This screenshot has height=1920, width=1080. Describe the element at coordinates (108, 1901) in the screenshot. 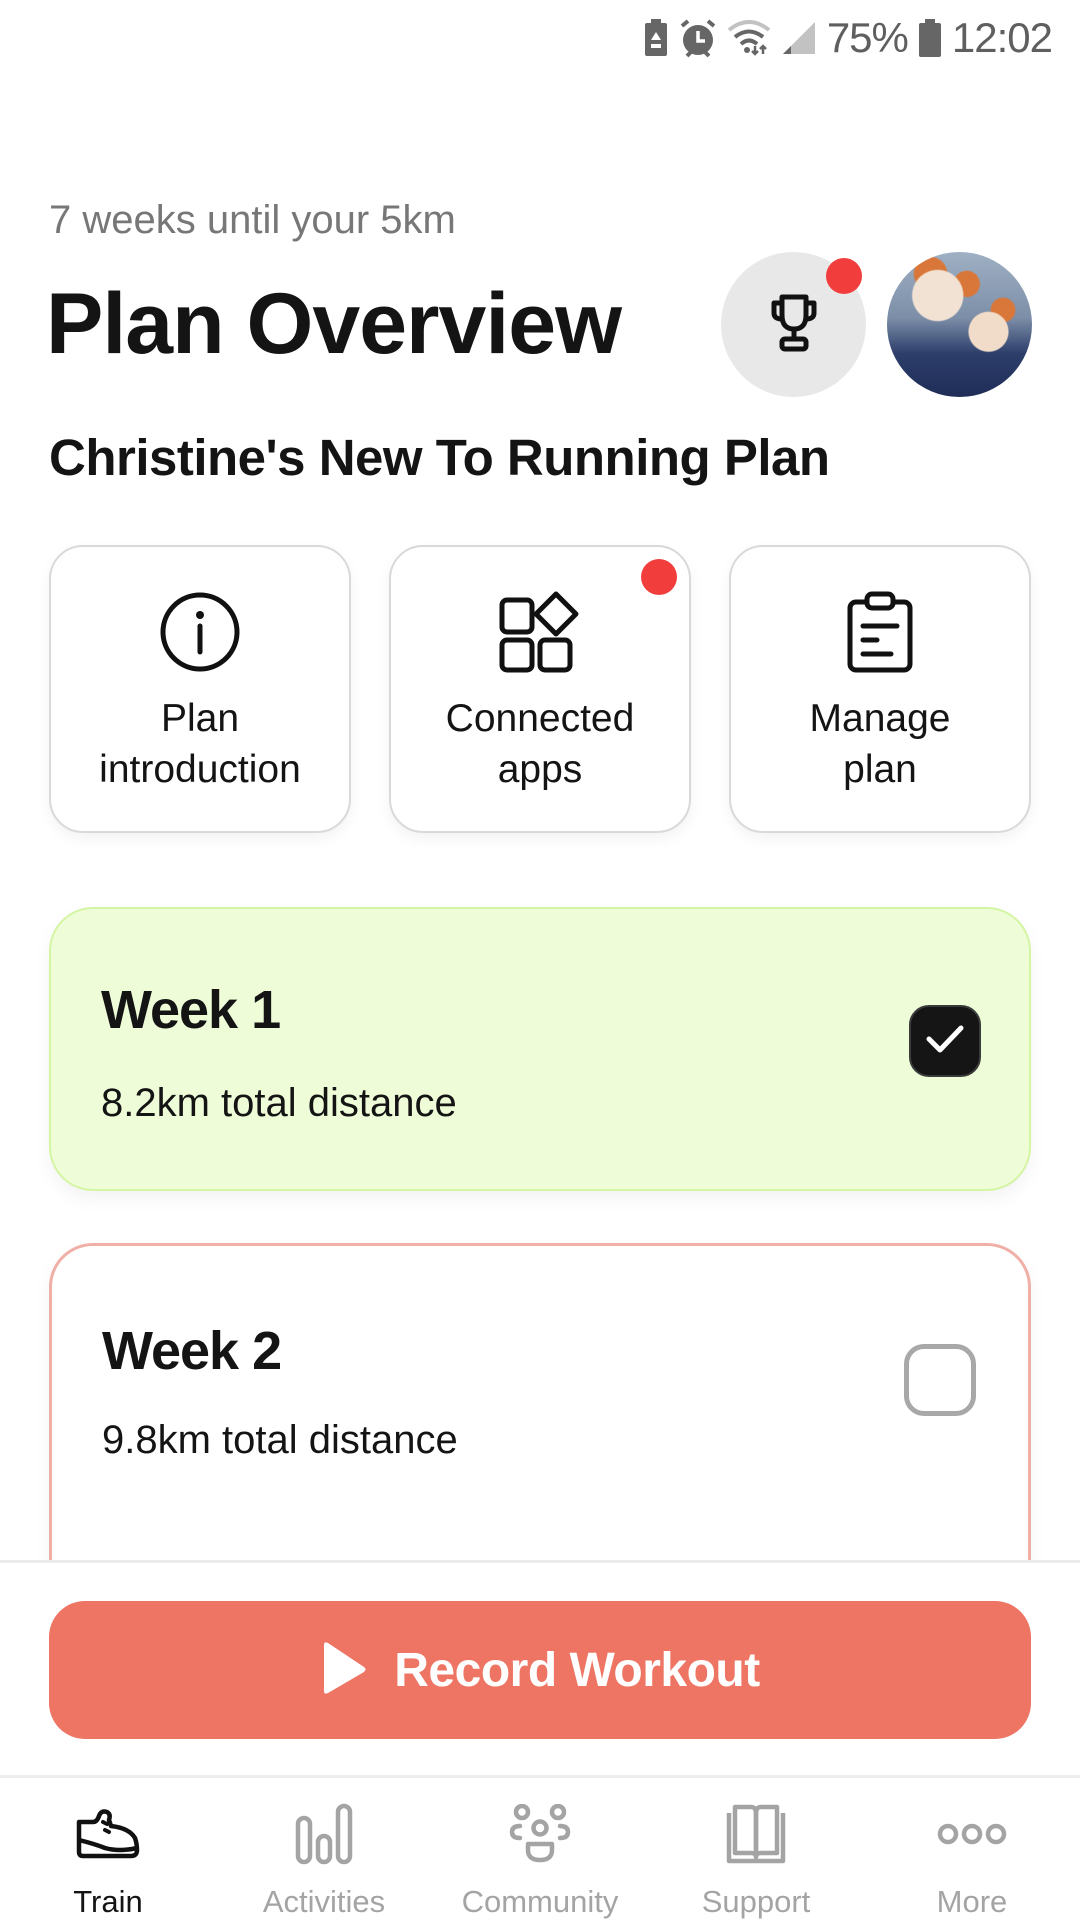

I see `nav-label: Train` at that location.